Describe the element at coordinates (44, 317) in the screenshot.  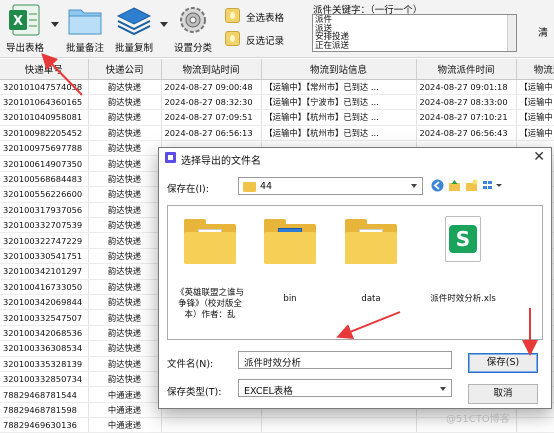
I see `table-cell: 320100332547507` at that location.